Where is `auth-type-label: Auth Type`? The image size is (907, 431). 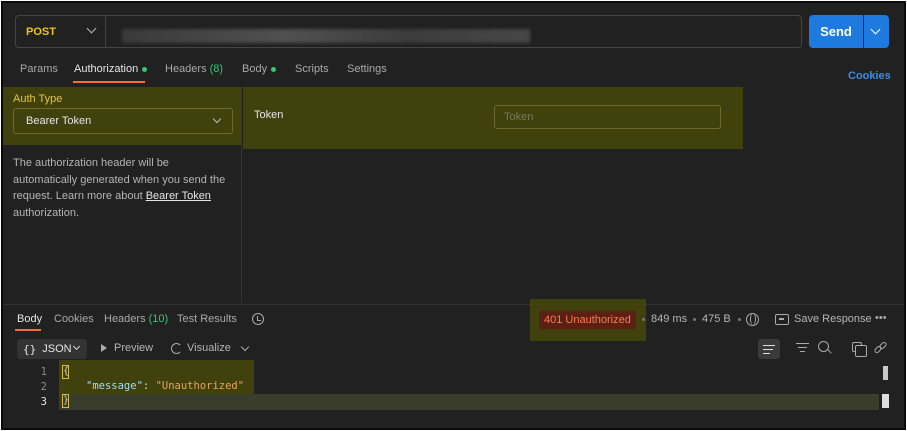
auth-type-label: Auth Type is located at coordinates (38, 99).